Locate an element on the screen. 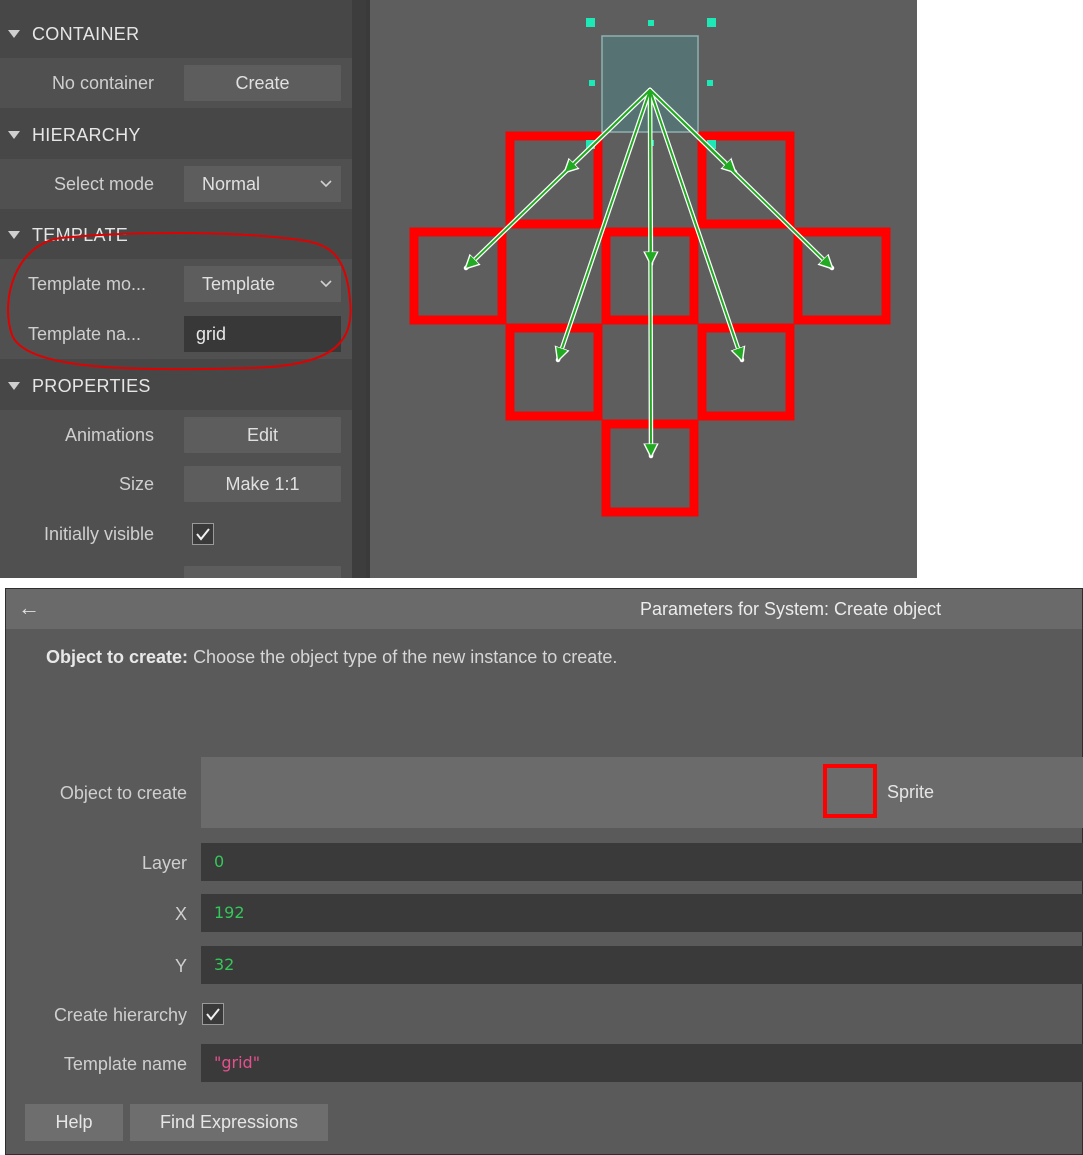 The width and height of the screenshot is (1083, 1155). y-value: 32 is located at coordinates (224, 964).